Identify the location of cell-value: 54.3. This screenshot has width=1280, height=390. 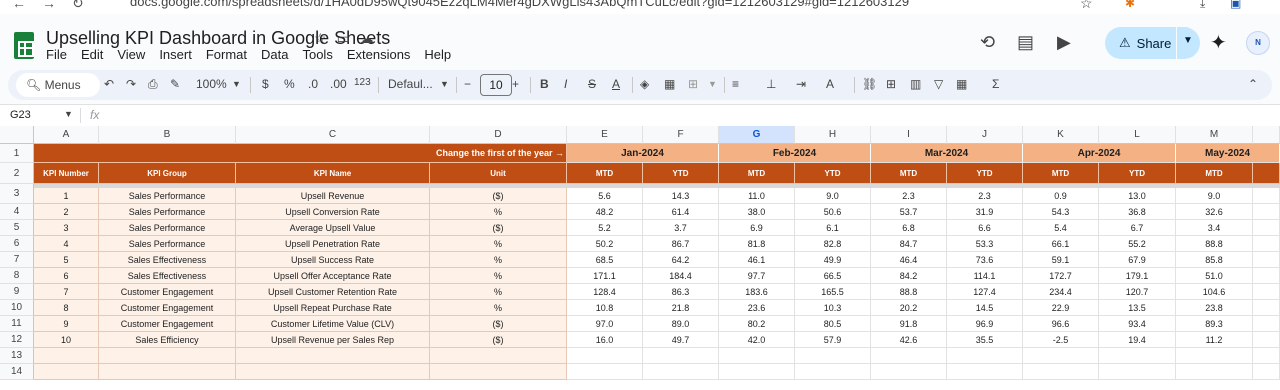
(1061, 212).